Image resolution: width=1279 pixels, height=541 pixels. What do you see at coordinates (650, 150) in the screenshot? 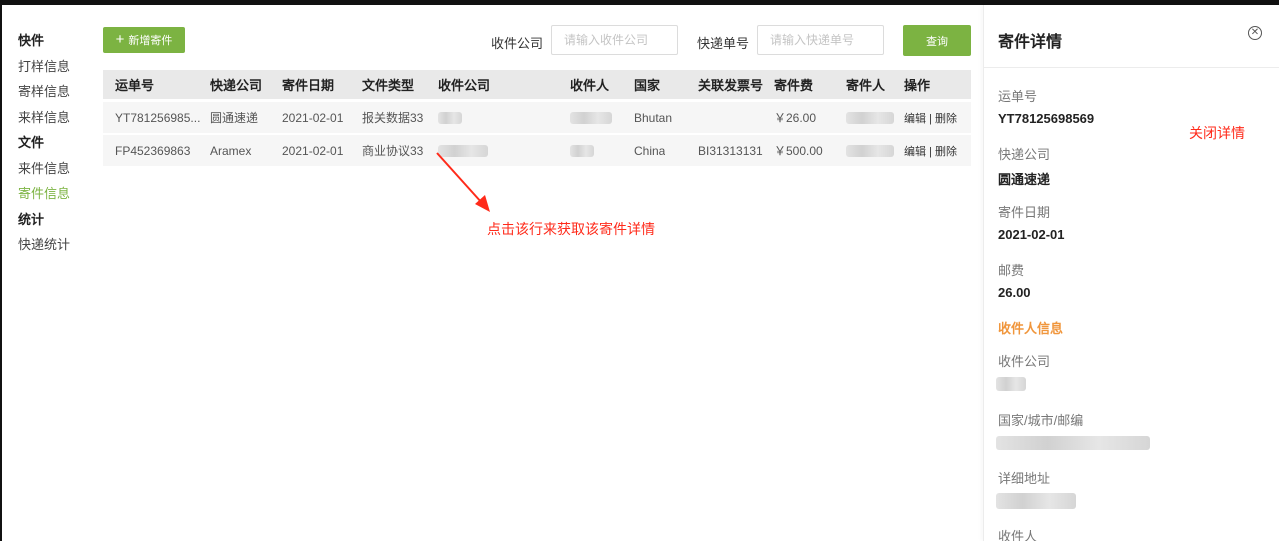
I see `cell-country: China` at bounding box center [650, 150].